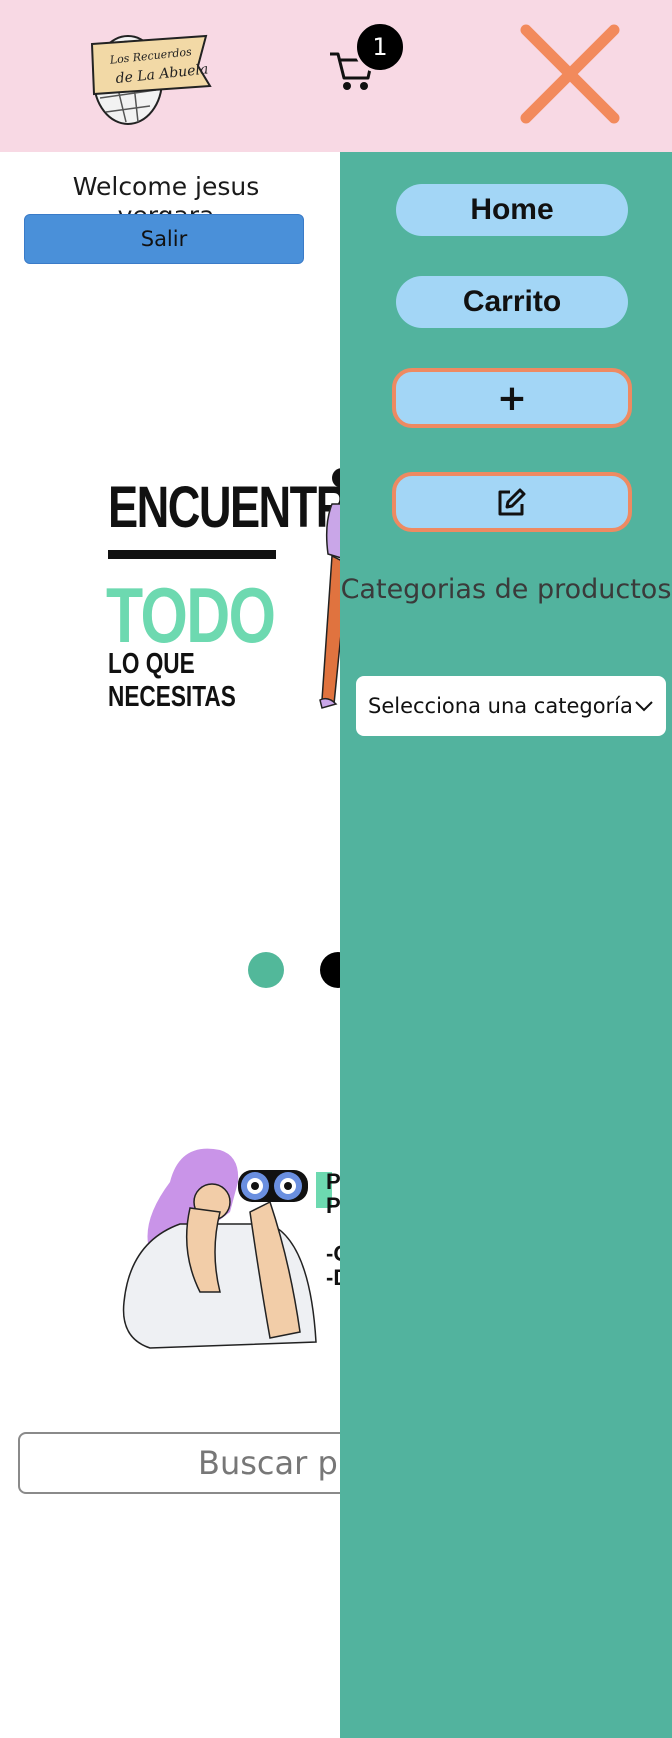 This screenshot has width=672, height=1738. Describe the element at coordinates (512, 302) in the screenshot. I see `nav-cart-button: Carrito` at that location.